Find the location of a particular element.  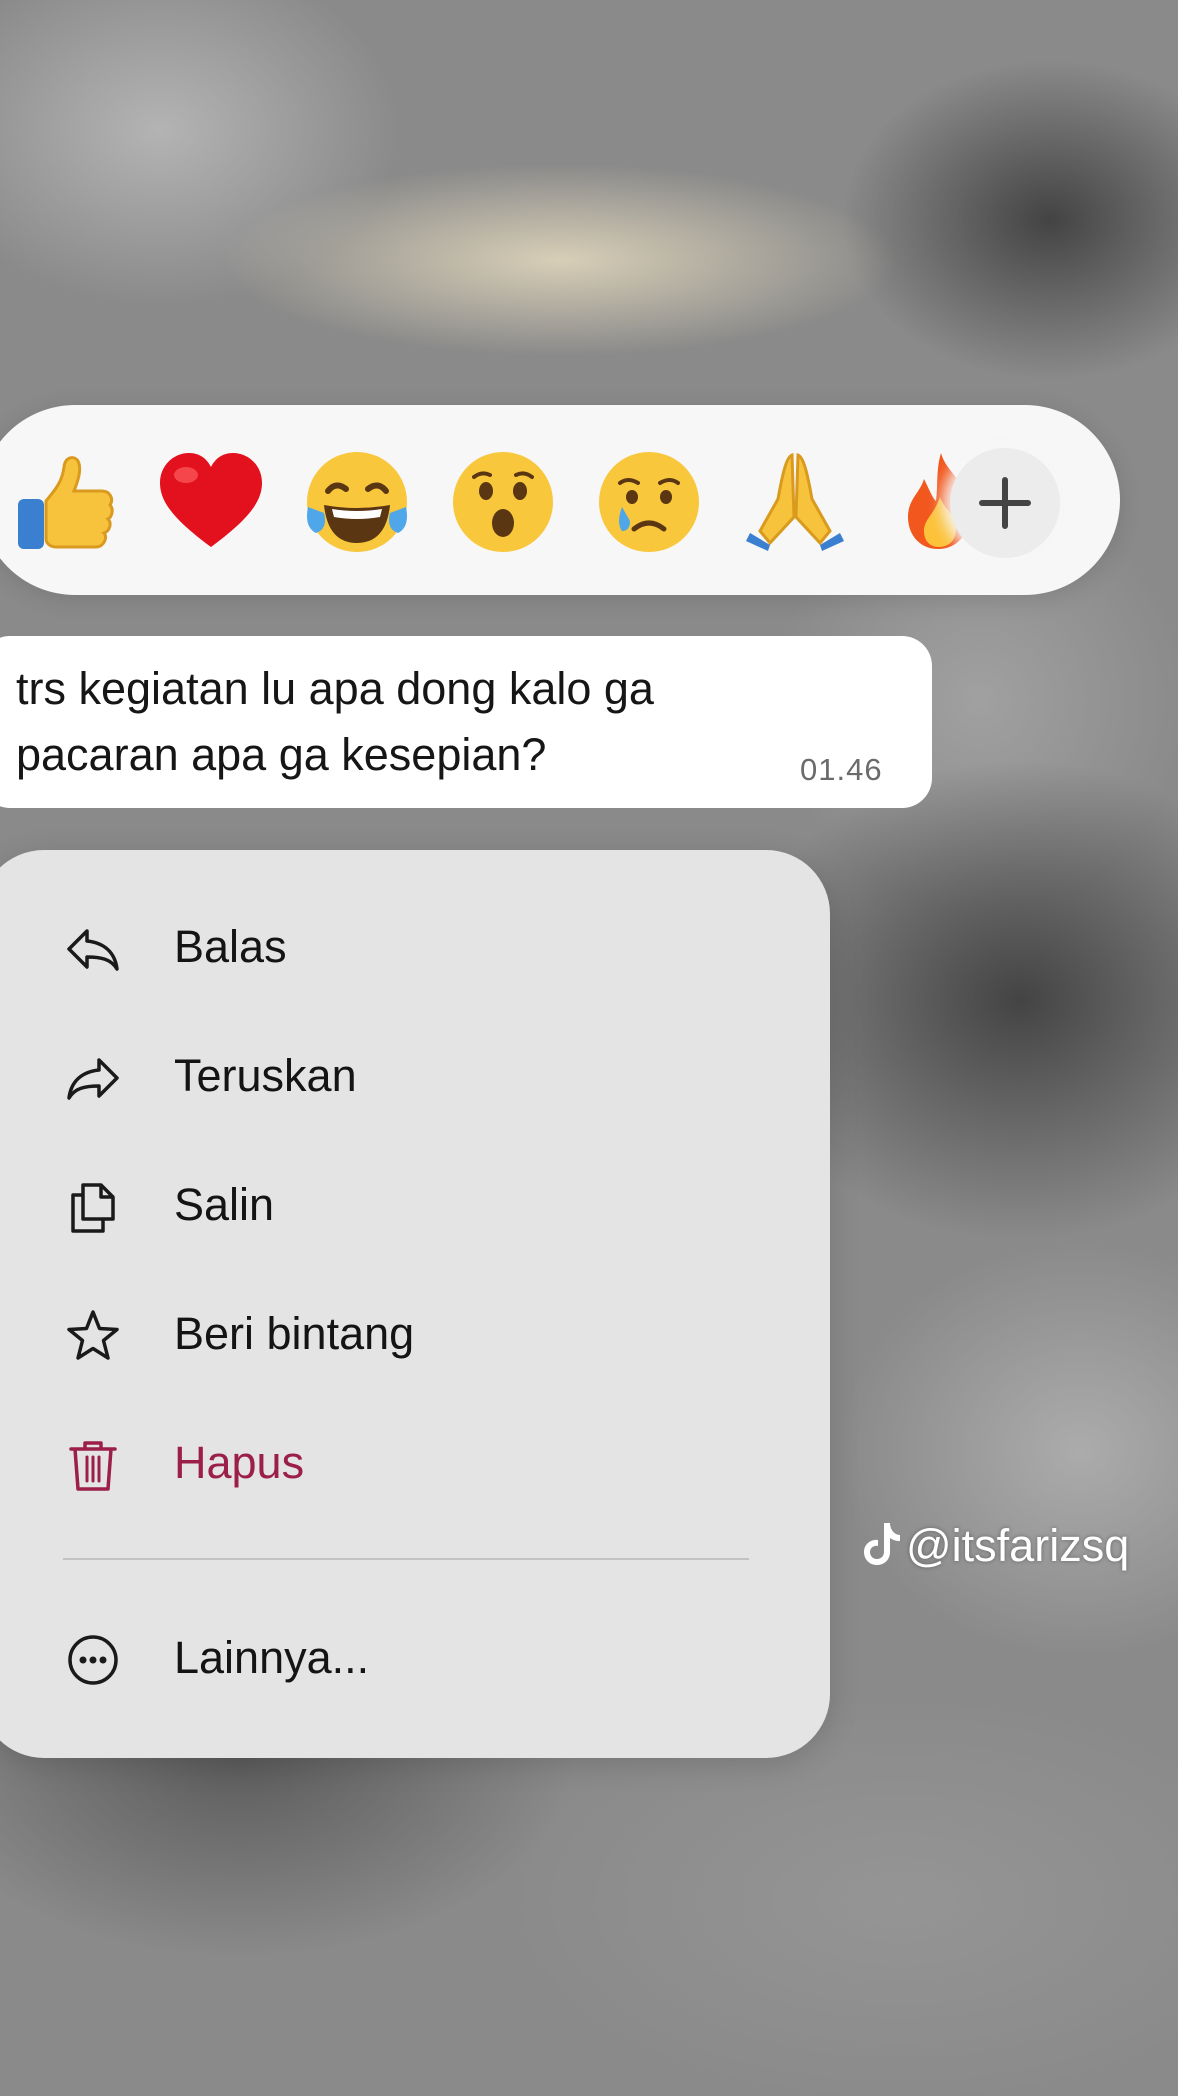

plus-icon is located at coordinates (1005, 503).